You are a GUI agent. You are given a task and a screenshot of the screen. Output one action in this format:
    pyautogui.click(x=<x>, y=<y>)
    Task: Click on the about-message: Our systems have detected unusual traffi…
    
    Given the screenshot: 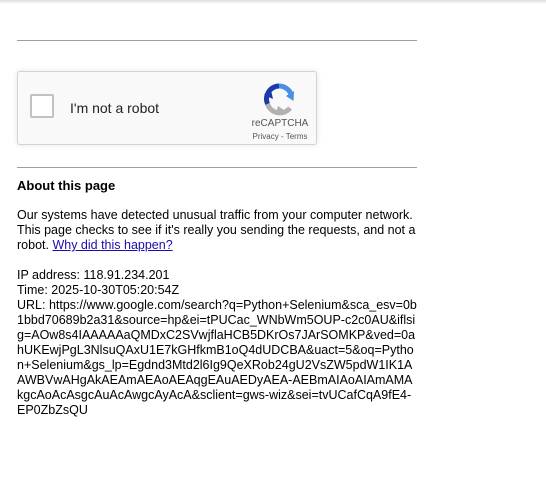 What is the action you would take?
    pyautogui.click(x=217, y=230)
    